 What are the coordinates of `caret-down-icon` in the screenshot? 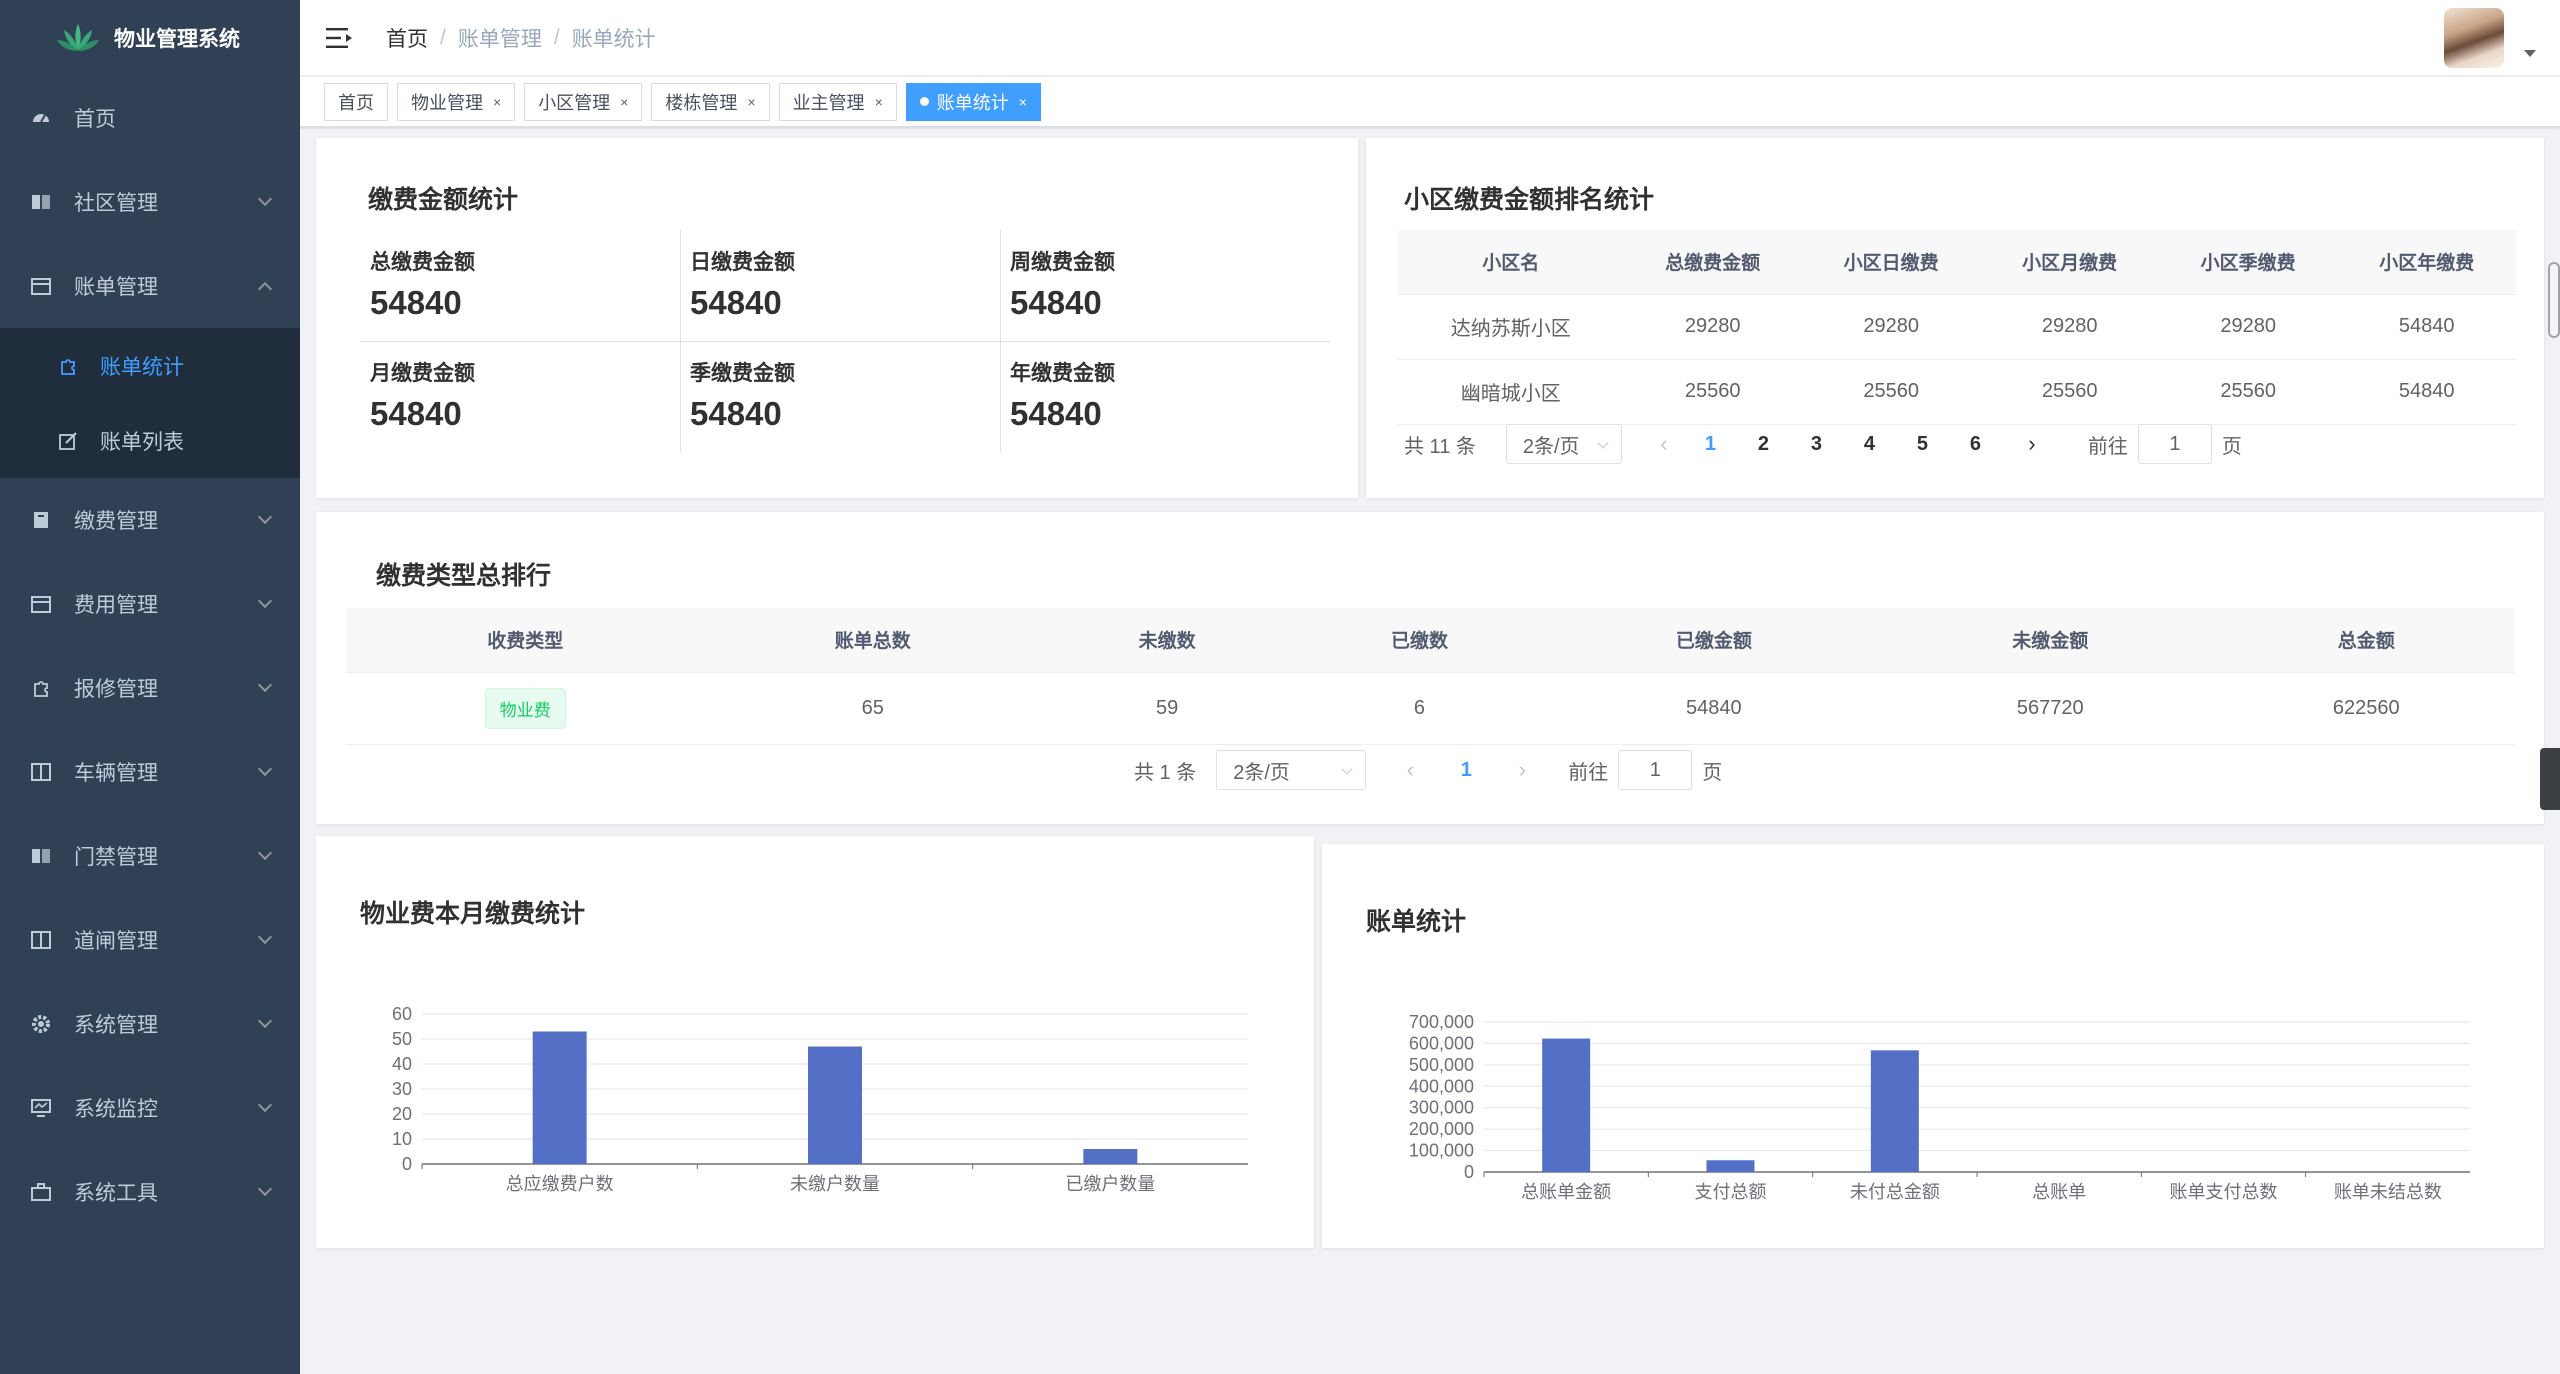 It's located at (2530, 53).